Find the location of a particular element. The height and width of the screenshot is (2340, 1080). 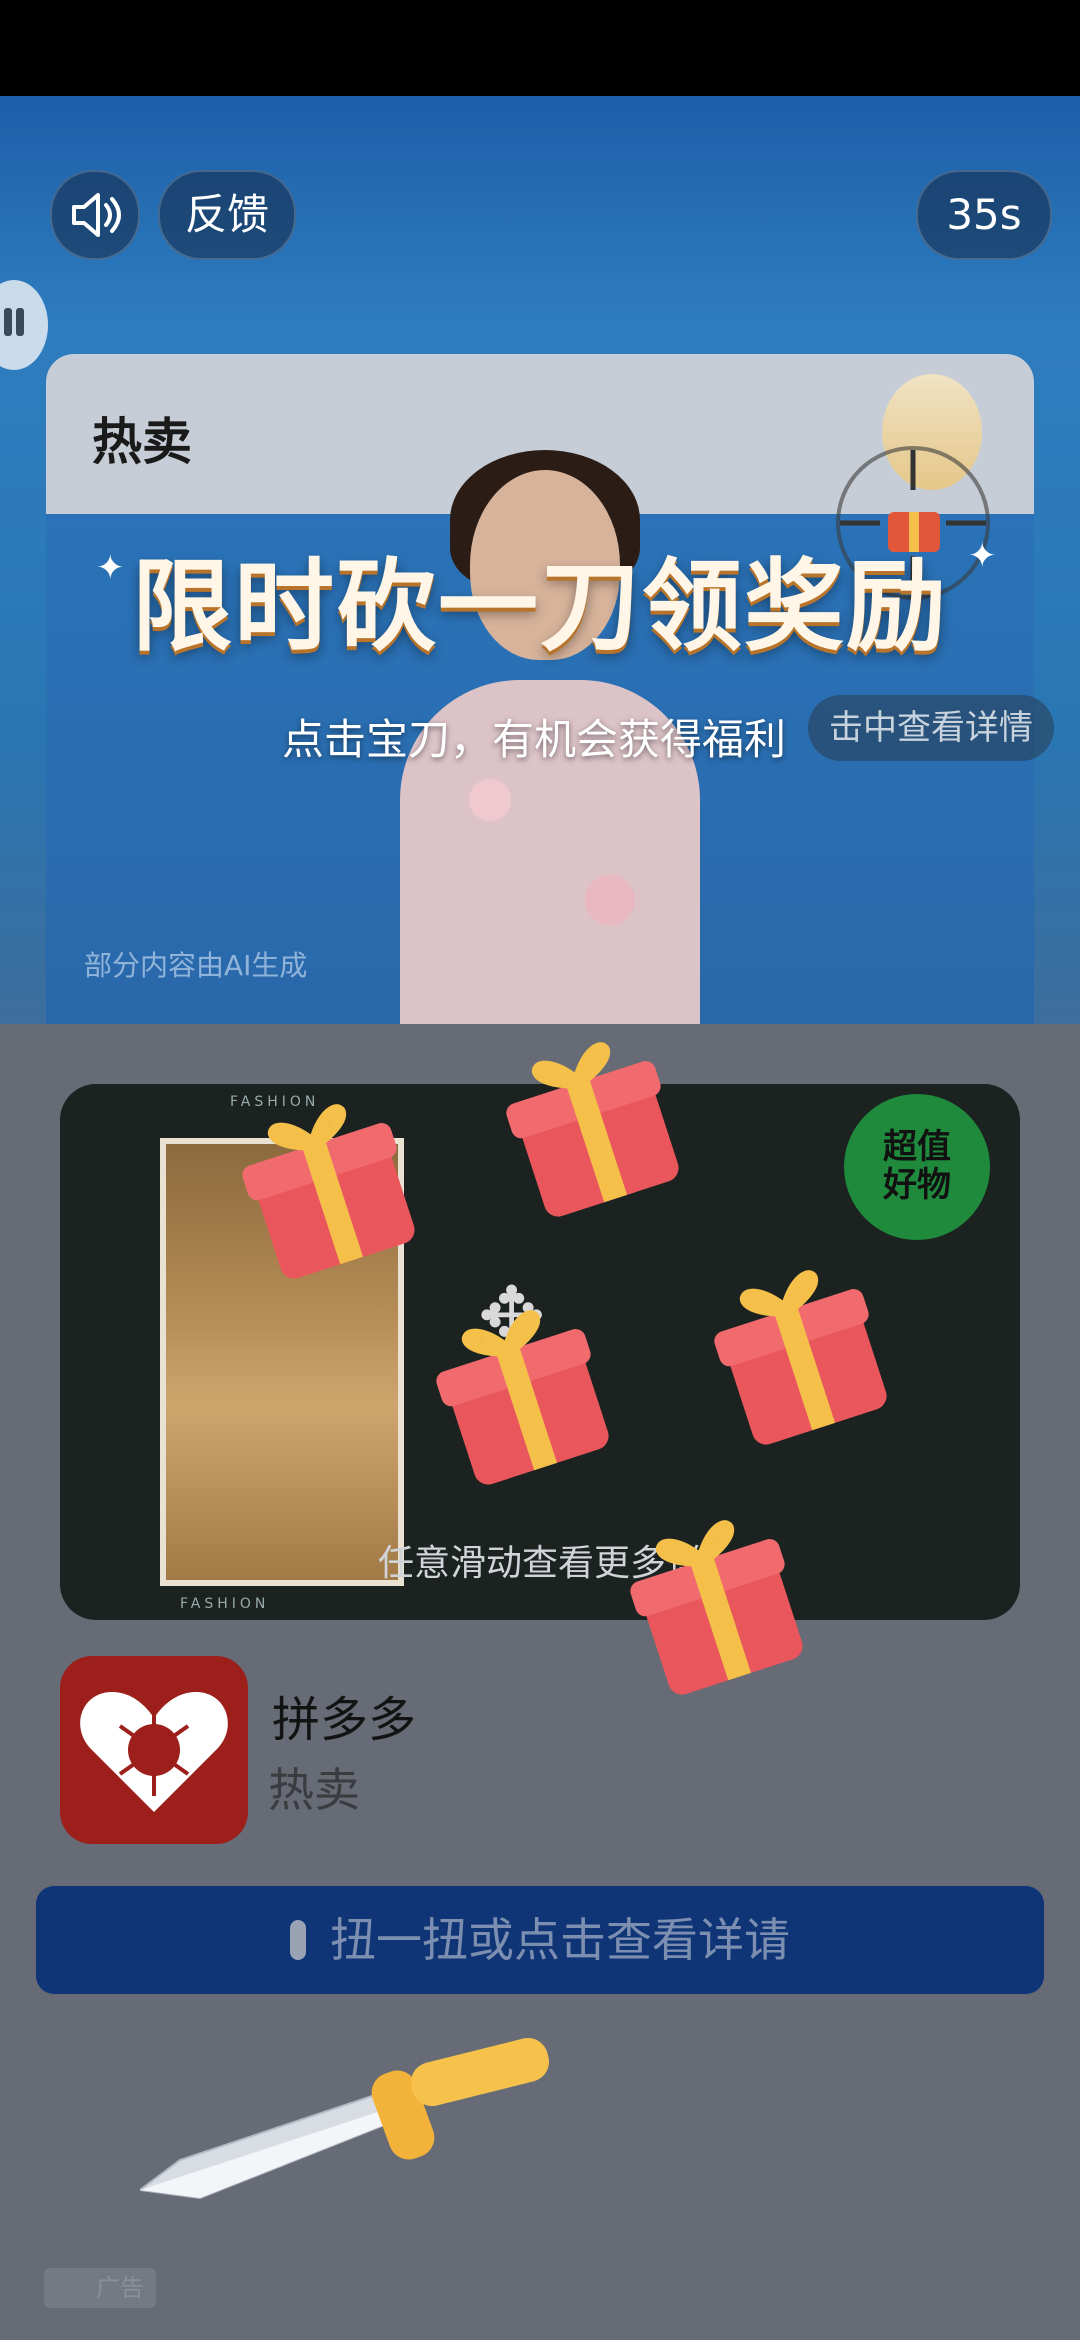

value-badge: 超值好物 is located at coordinates (917, 1167).